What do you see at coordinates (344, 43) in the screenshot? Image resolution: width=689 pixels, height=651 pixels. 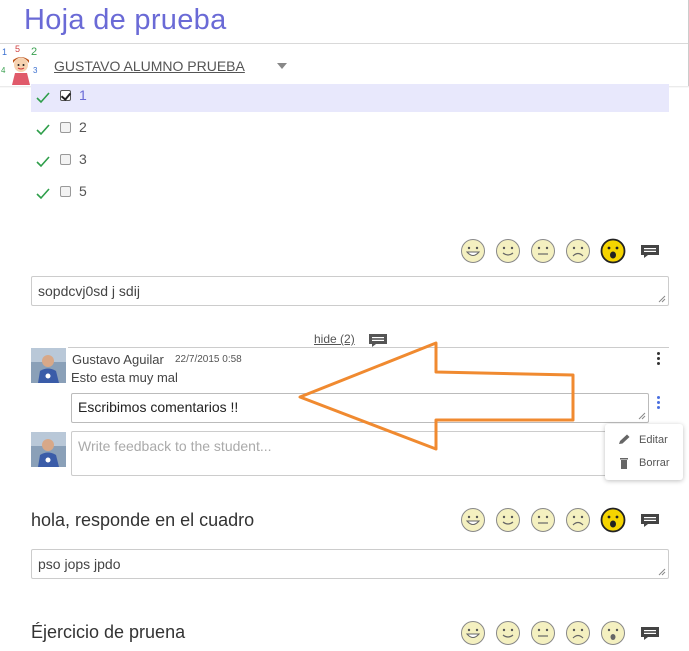 I see `header-divider` at bounding box center [344, 43].